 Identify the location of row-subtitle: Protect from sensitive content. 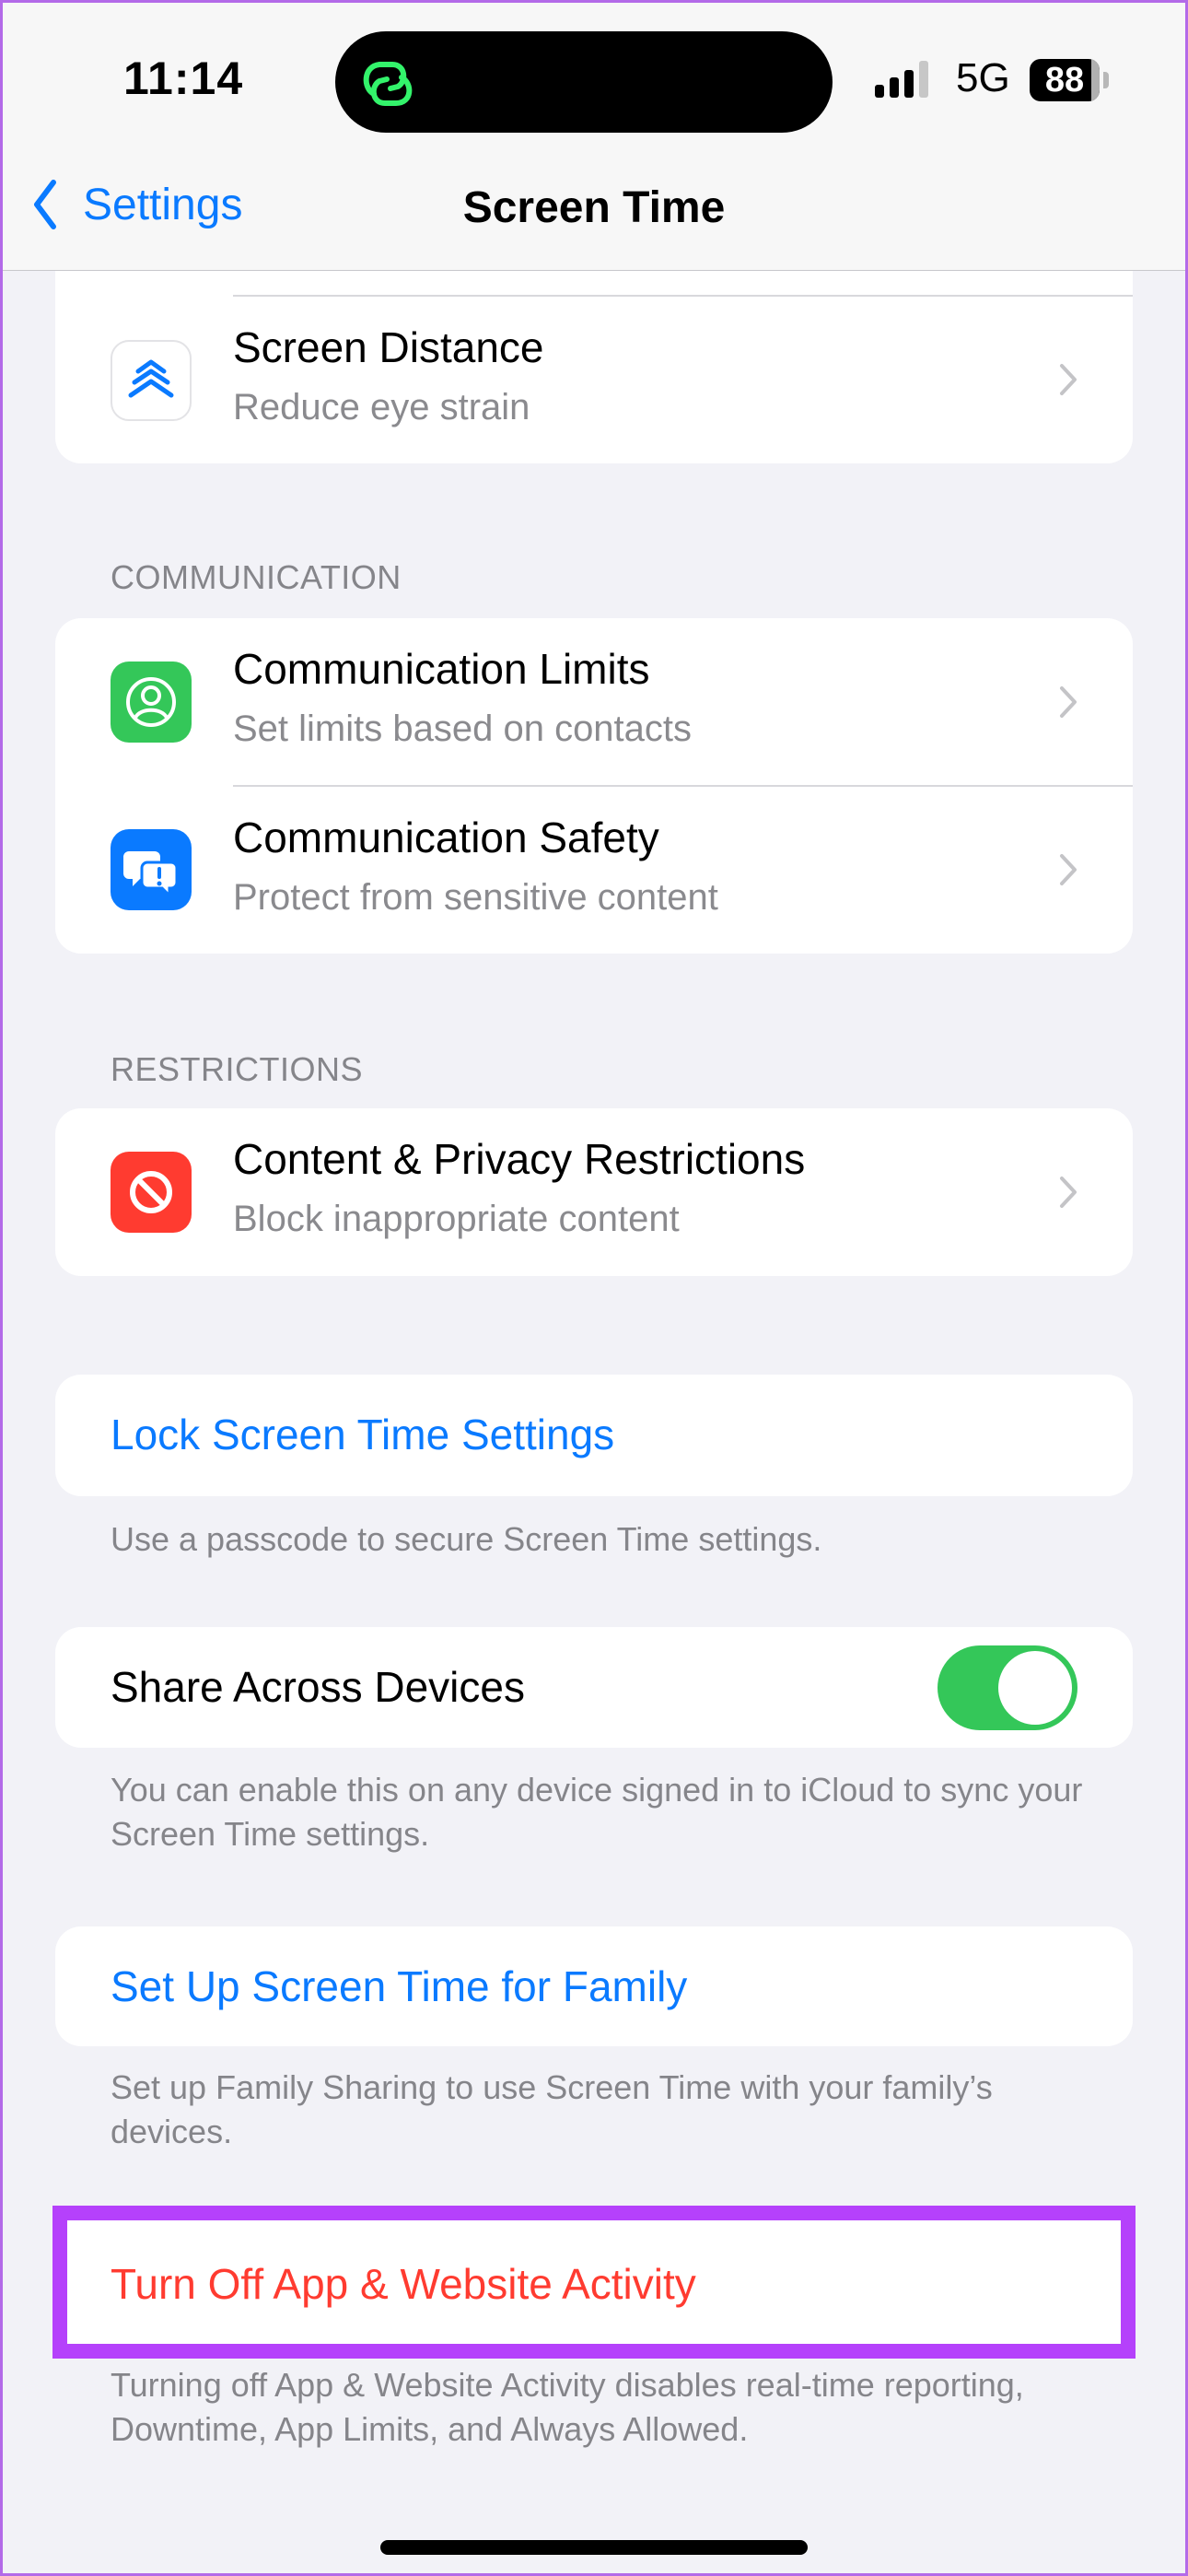
(476, 897).